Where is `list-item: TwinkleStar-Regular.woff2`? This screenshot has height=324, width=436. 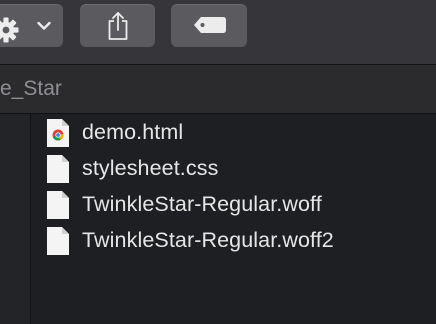 list-item: TwinkleStar-Regular.woff2 is located at coordinates (233, 242).